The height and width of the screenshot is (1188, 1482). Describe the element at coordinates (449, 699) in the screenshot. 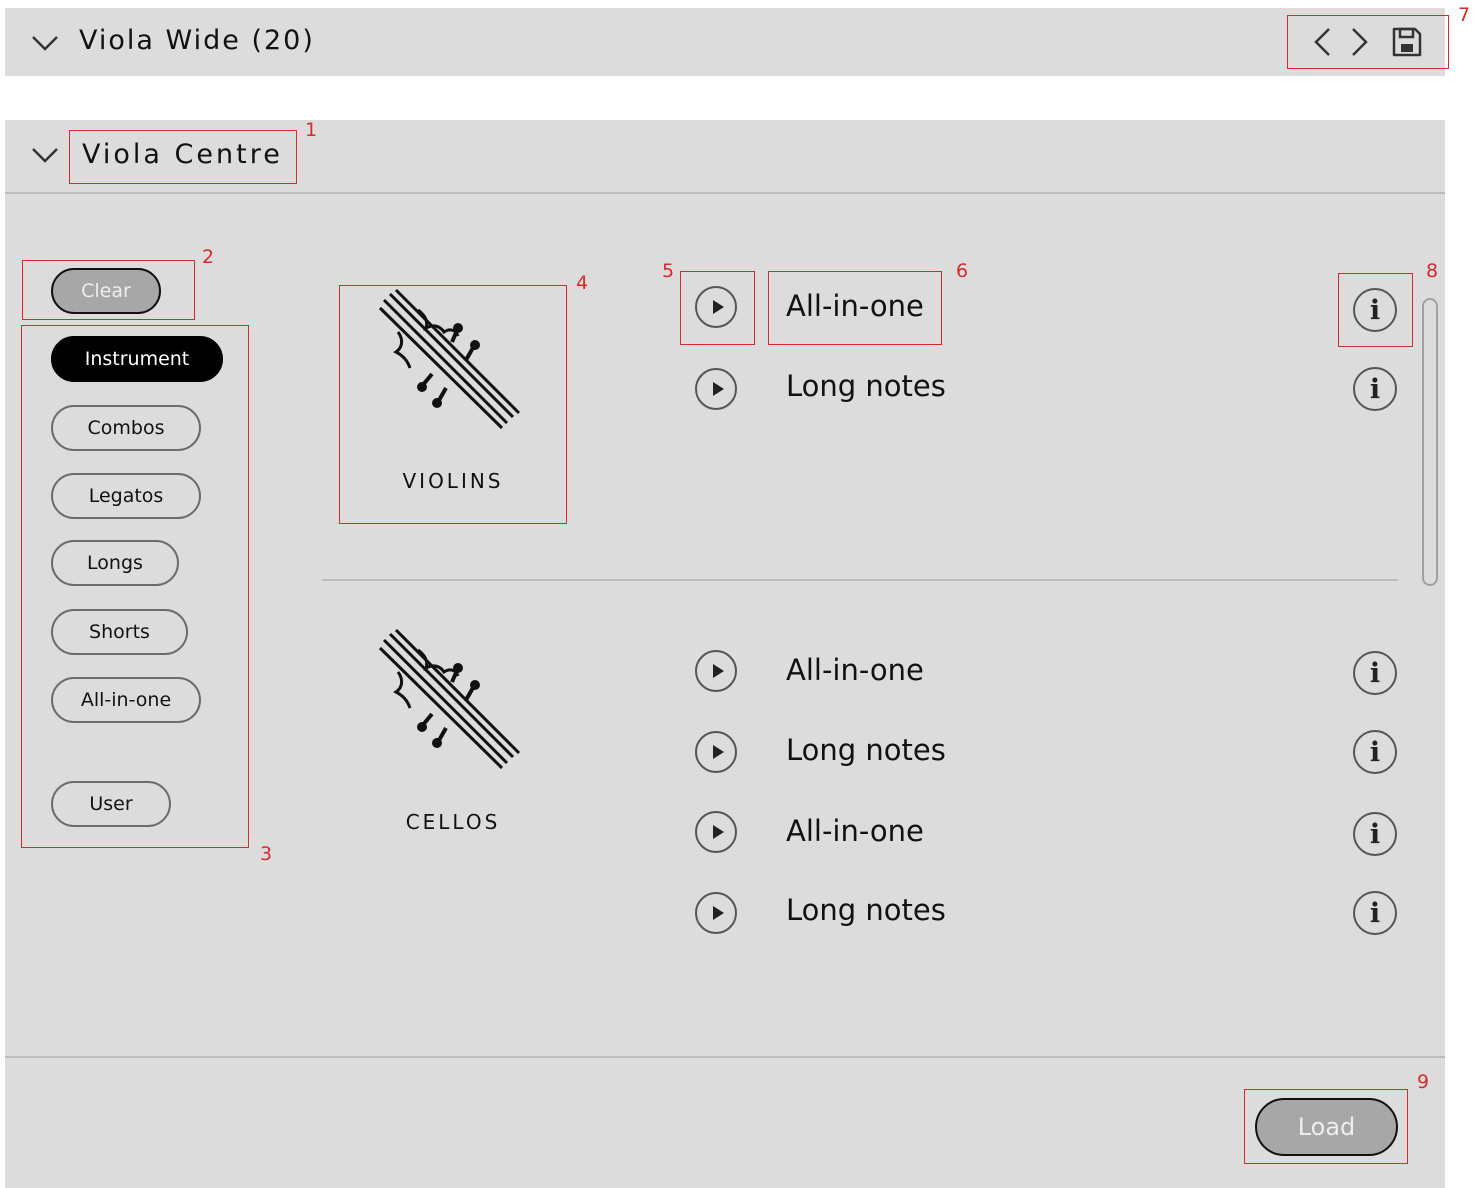

I see `cello-icon` at that location.